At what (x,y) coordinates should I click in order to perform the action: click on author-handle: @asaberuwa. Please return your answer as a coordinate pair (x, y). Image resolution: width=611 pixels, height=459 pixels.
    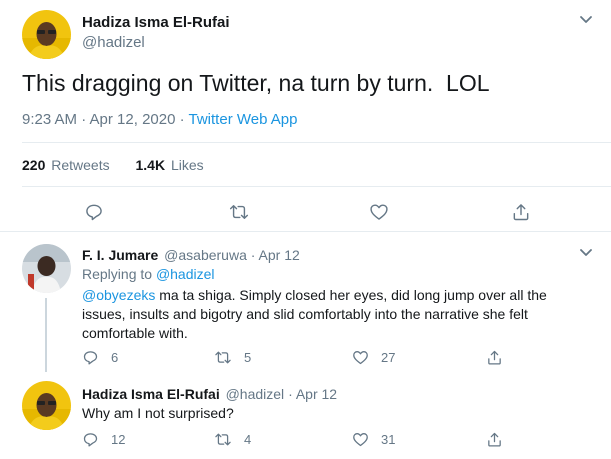
    Looking at the image, I should click on (205, 255).